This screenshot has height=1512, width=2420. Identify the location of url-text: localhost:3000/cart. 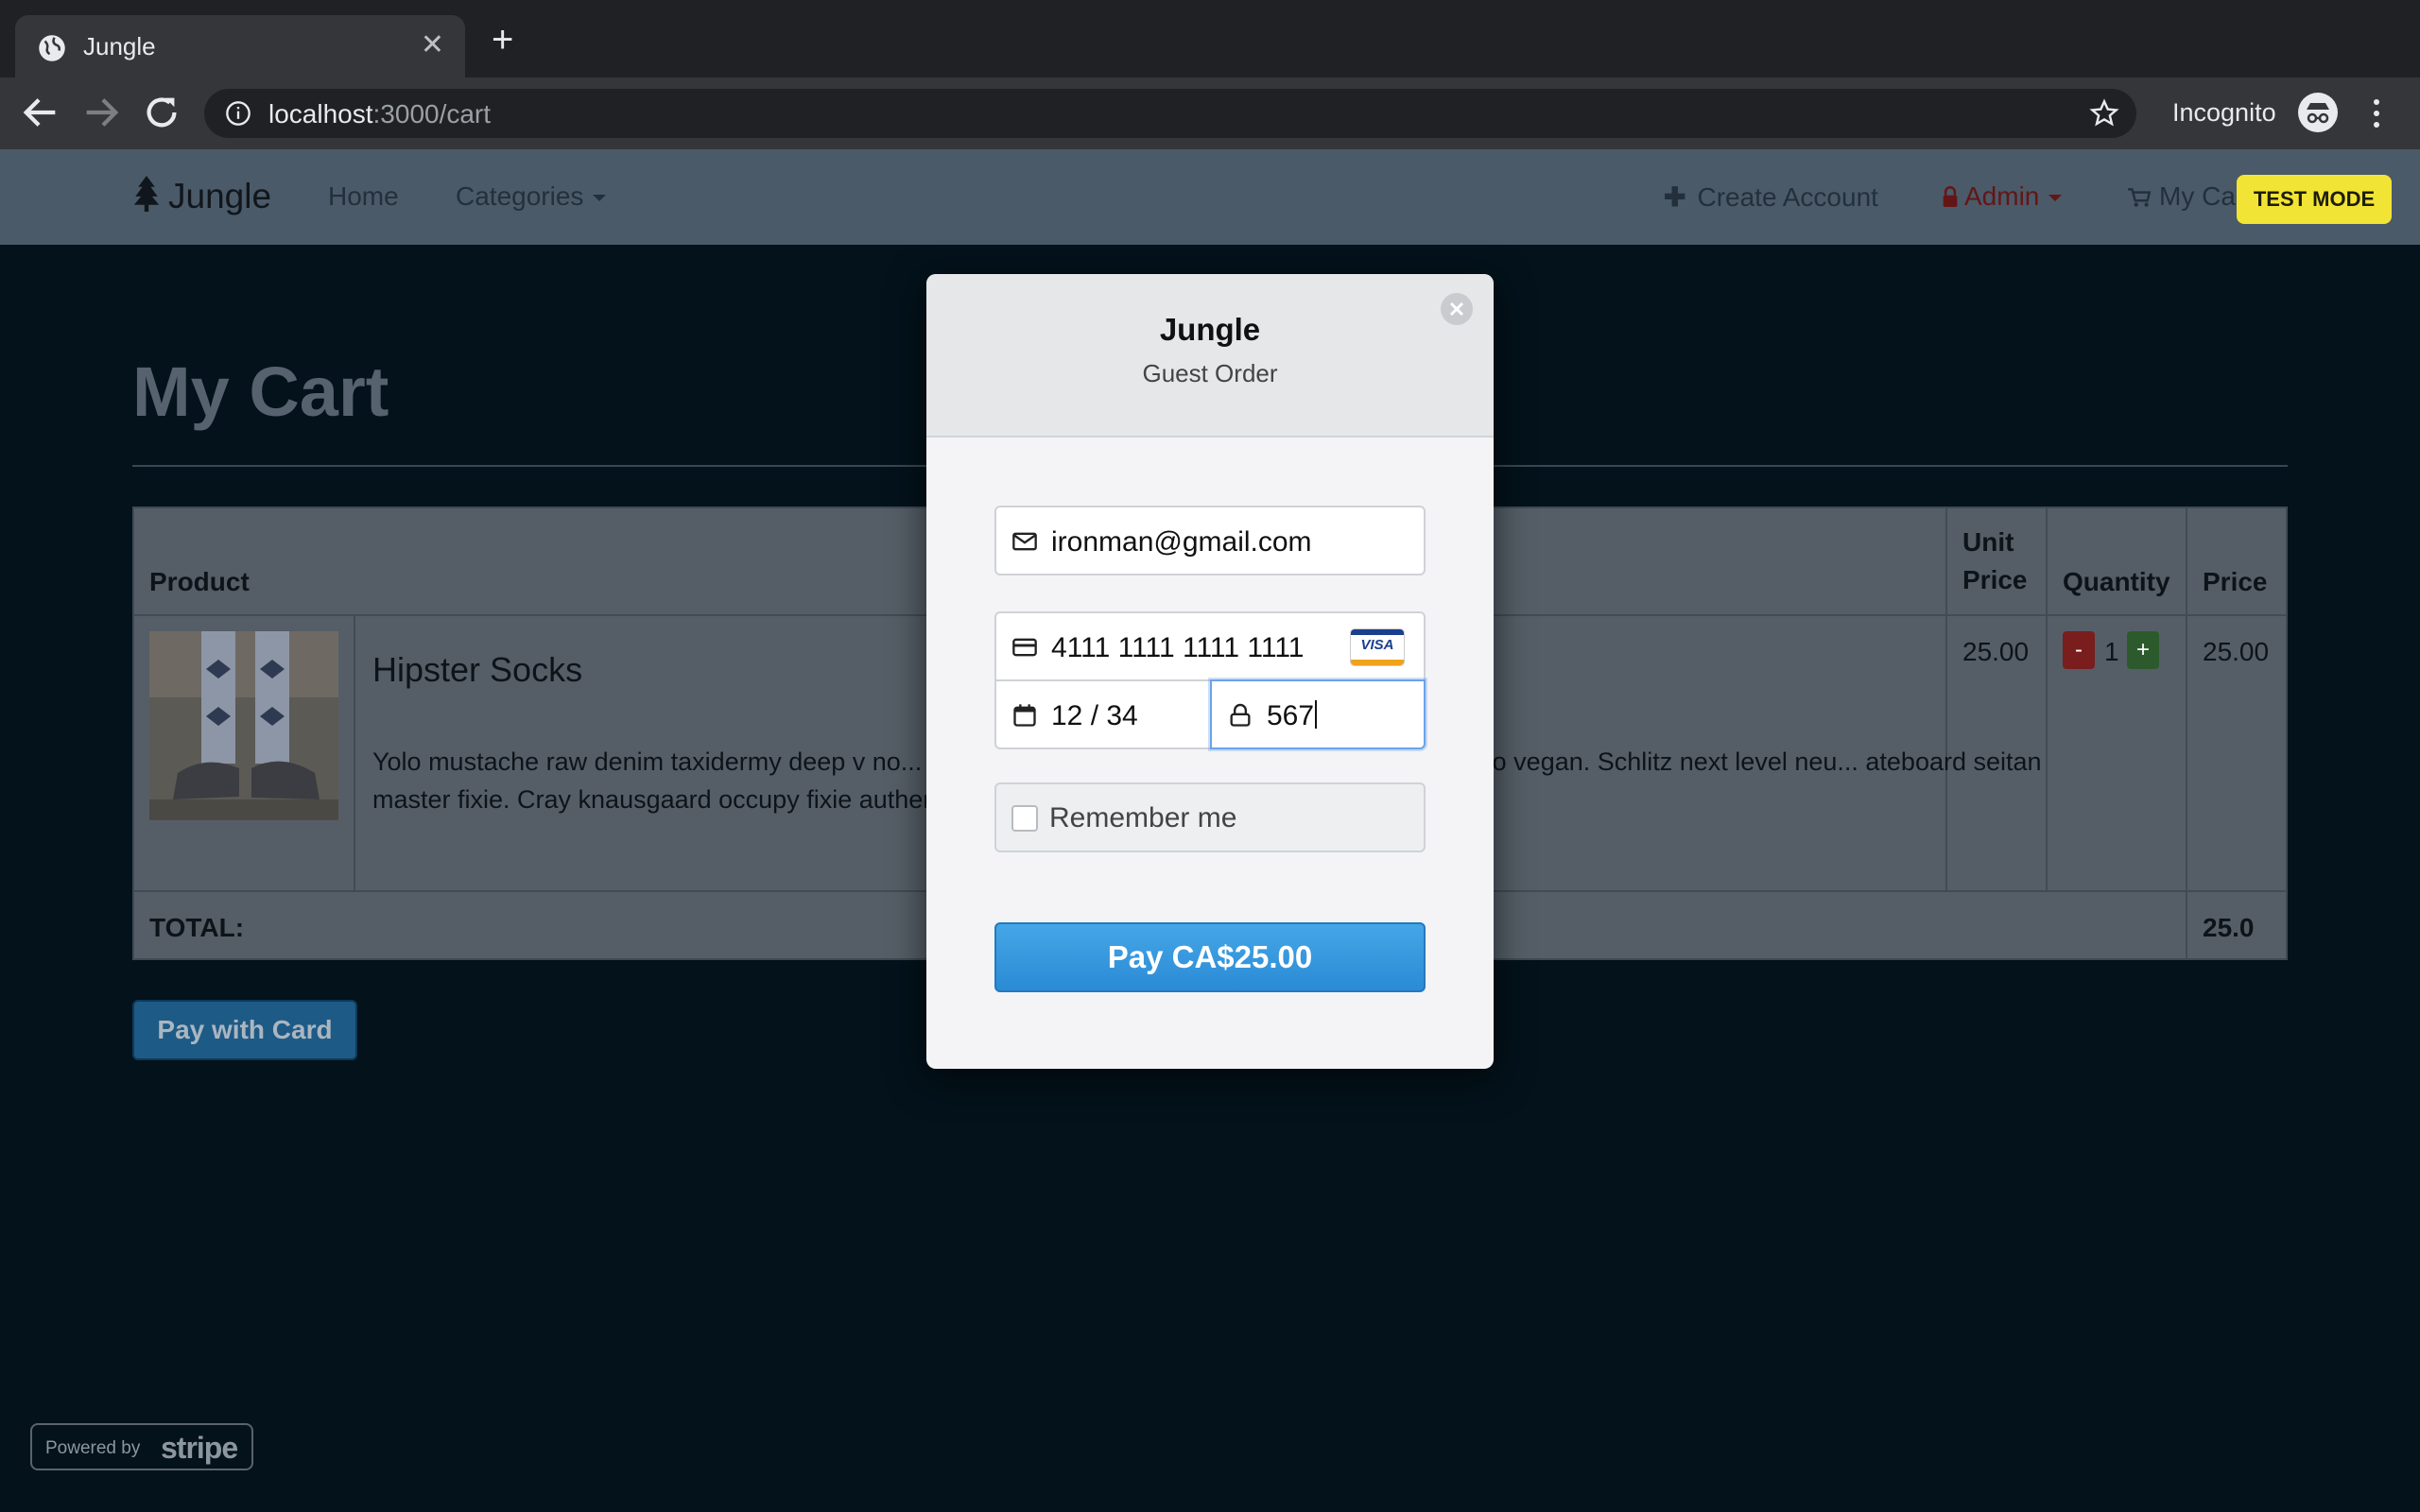
(379, 114).